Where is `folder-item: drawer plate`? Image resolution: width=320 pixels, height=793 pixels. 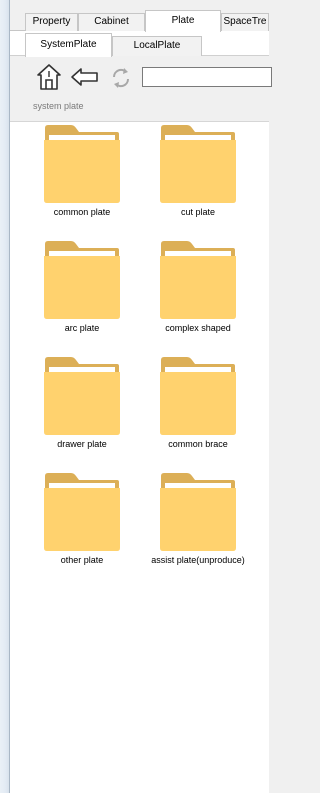
folder-item: drawer plate is located at coordinates (83, 411).